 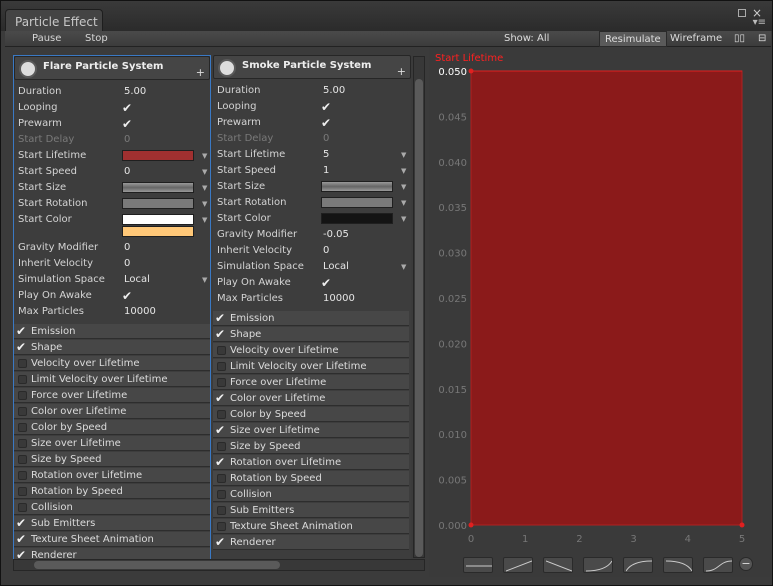 What do you see at coordinates (526, 39) in the screenshot?
I see `show-dropdown: Show: All` at bounding box center [526, 39].